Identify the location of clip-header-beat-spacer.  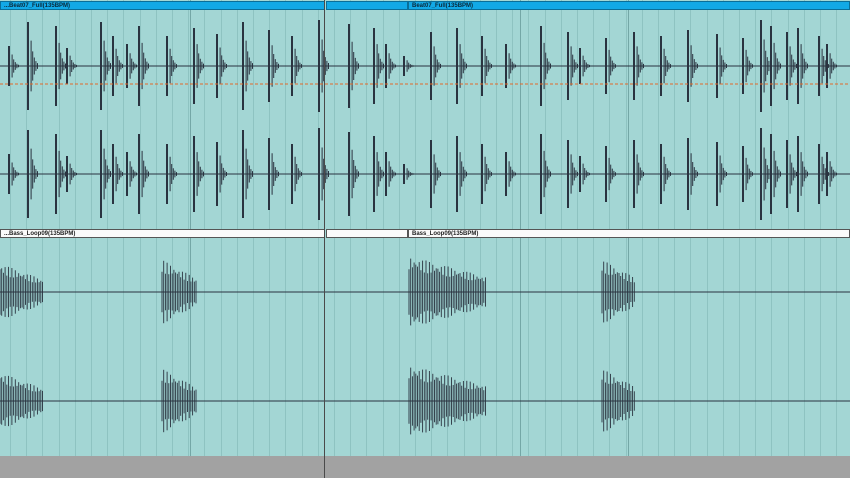
(367, 5).